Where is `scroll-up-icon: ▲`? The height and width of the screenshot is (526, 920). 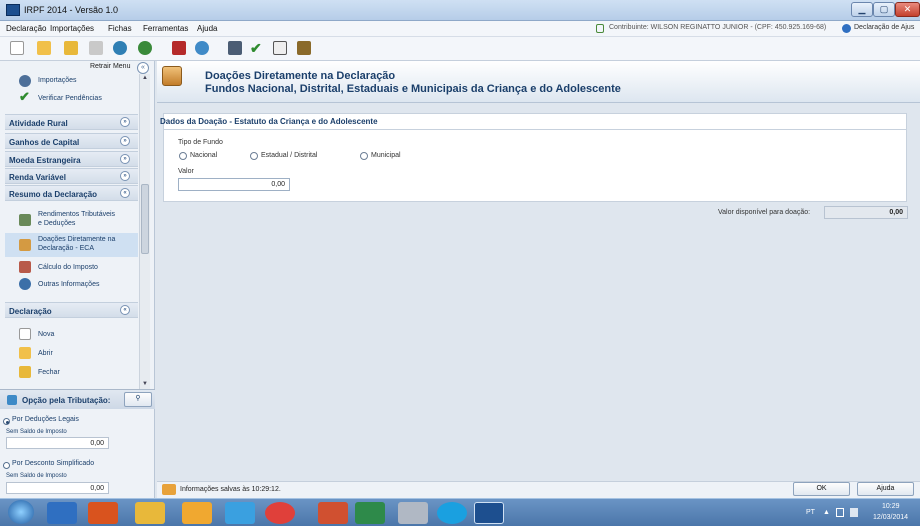 scroll-up-icon: ▲ is located at coordinates (145, 80).